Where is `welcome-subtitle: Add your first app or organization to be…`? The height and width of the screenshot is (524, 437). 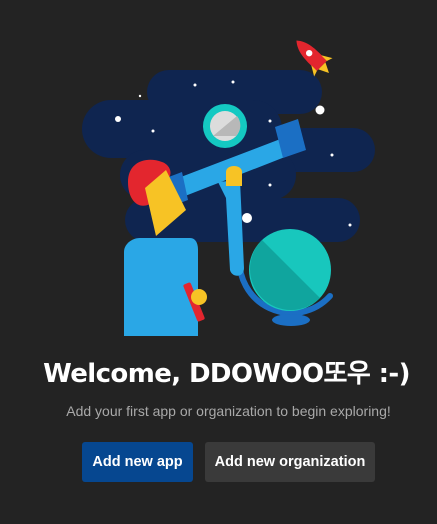 welcome-subtitle: Add your first app or organization to be… is located at coordinates (228, 411).